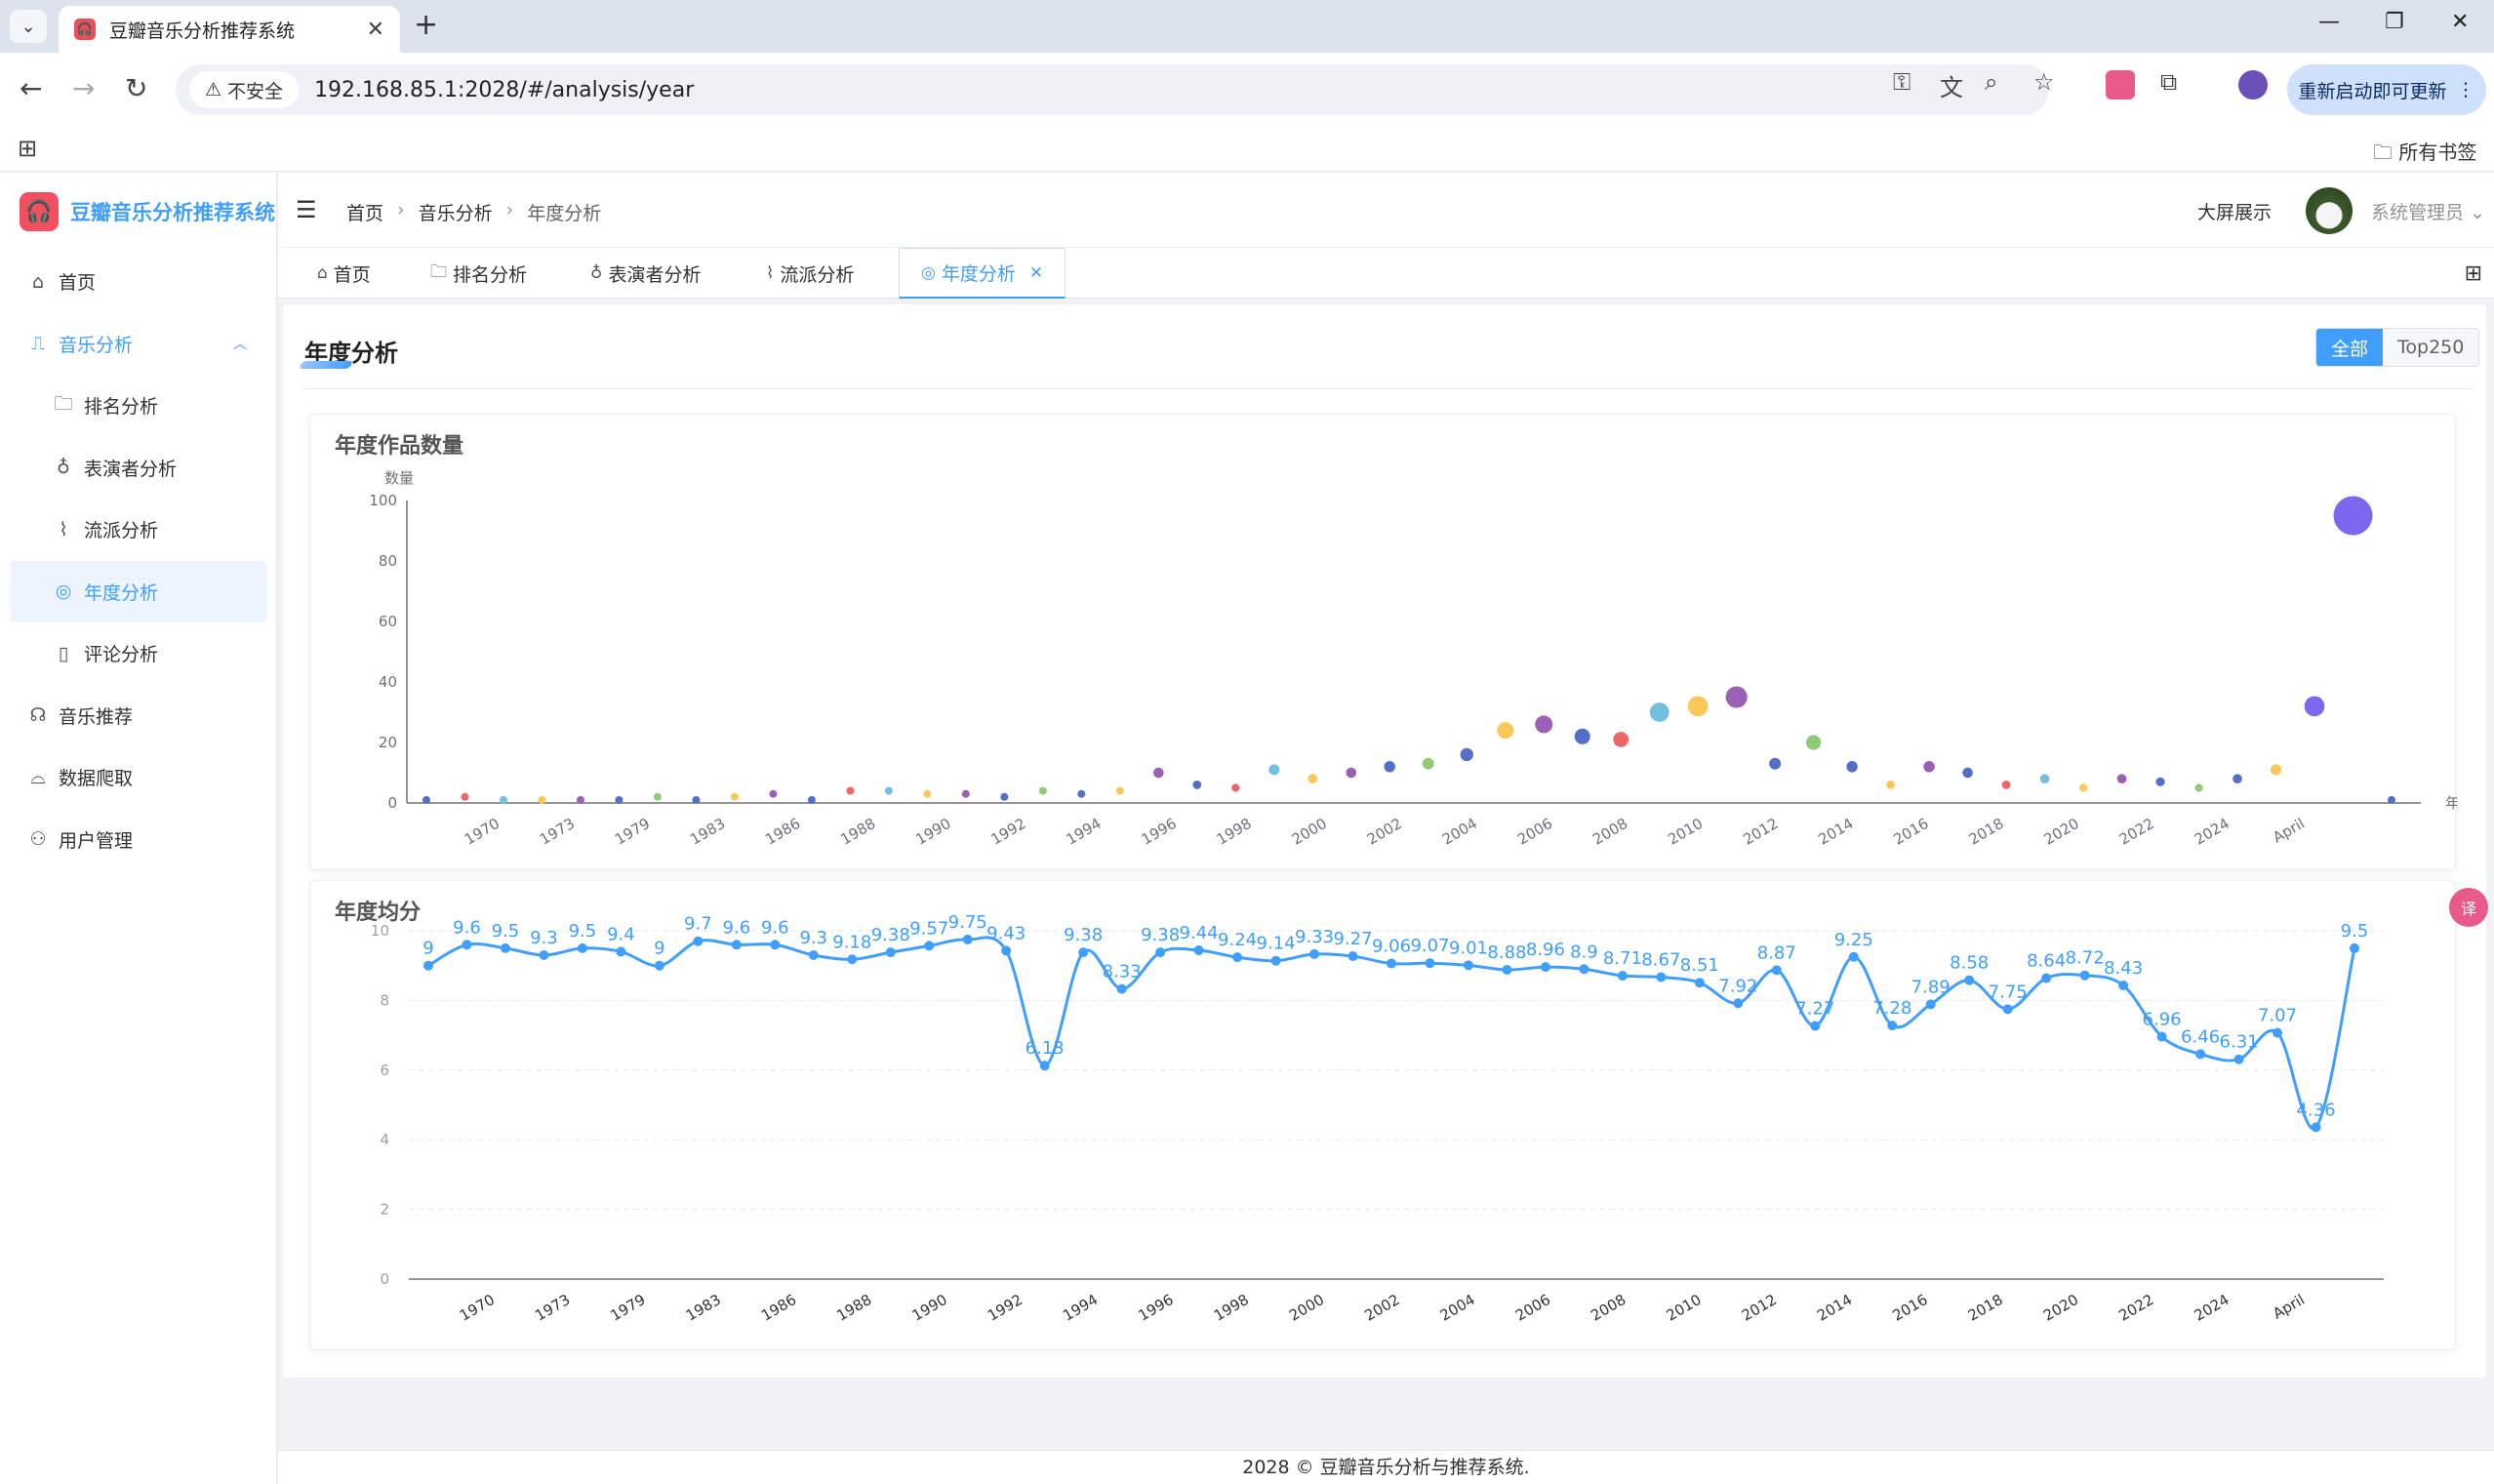 The width and height of the screenshot is (2494, 1484). What do you see at coordinates (136, 88) in the screenshot?
I see `reload-icon: ↻` at bounding box center [136, 88].